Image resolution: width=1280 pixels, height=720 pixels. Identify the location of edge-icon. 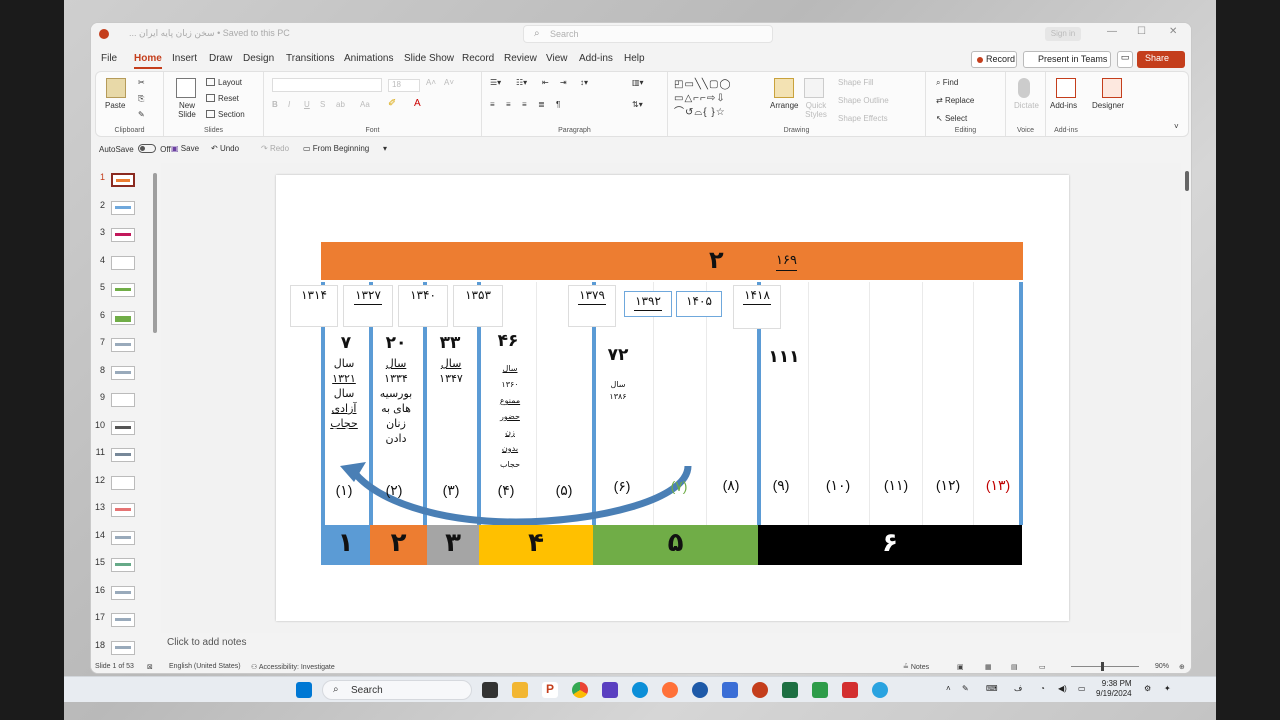
(640, 690).